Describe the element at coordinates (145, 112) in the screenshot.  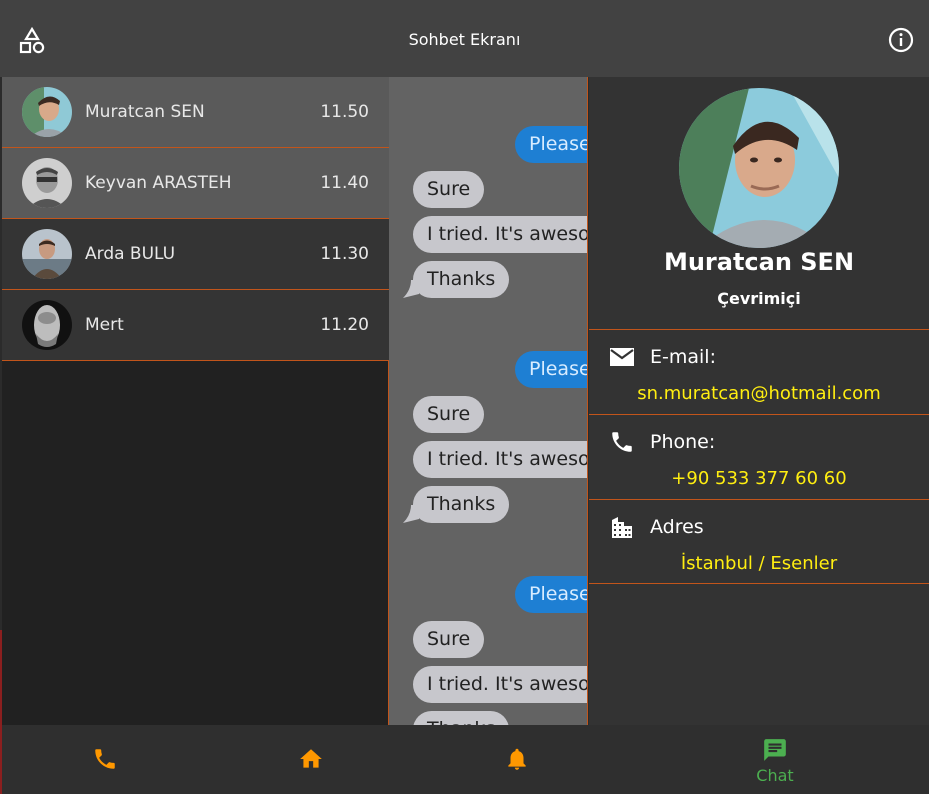
I see `contact-name: Muratcan SEN` at that location.